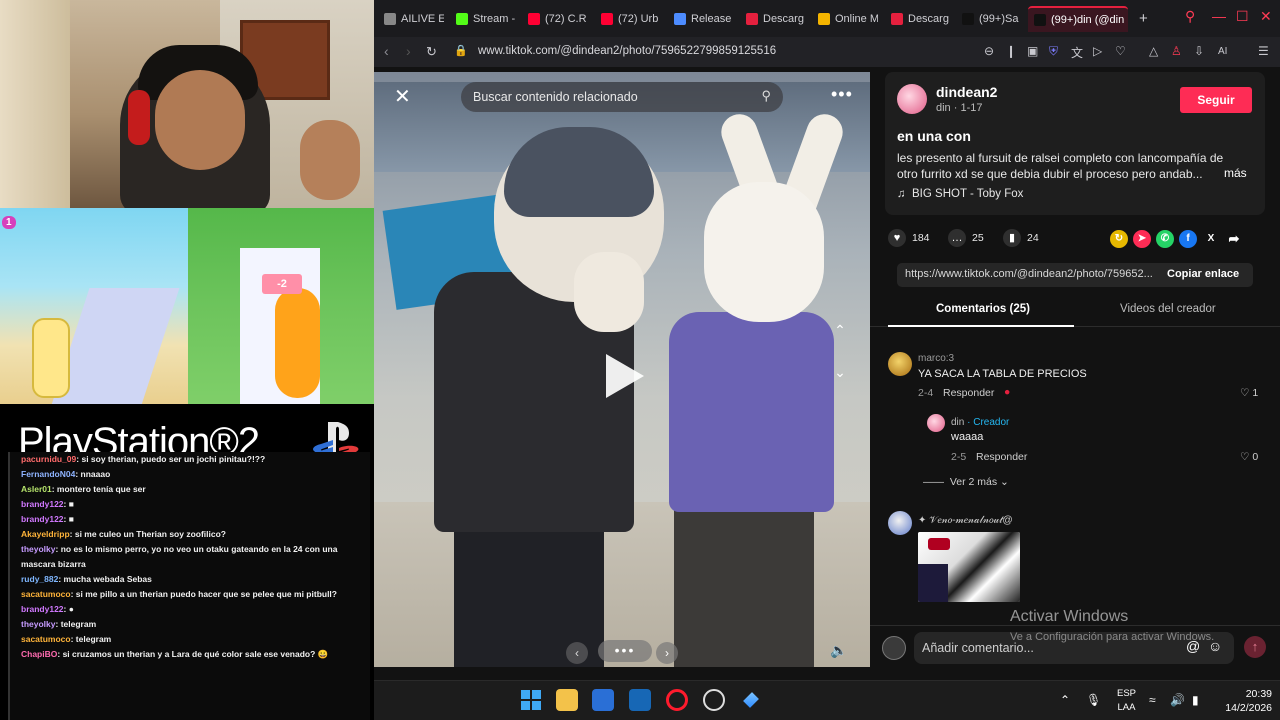  What do you see at coordinates (989, 51) in the screenshot?
I see `zoom-out-icon: ⊖` at bounding box center [989, 51].